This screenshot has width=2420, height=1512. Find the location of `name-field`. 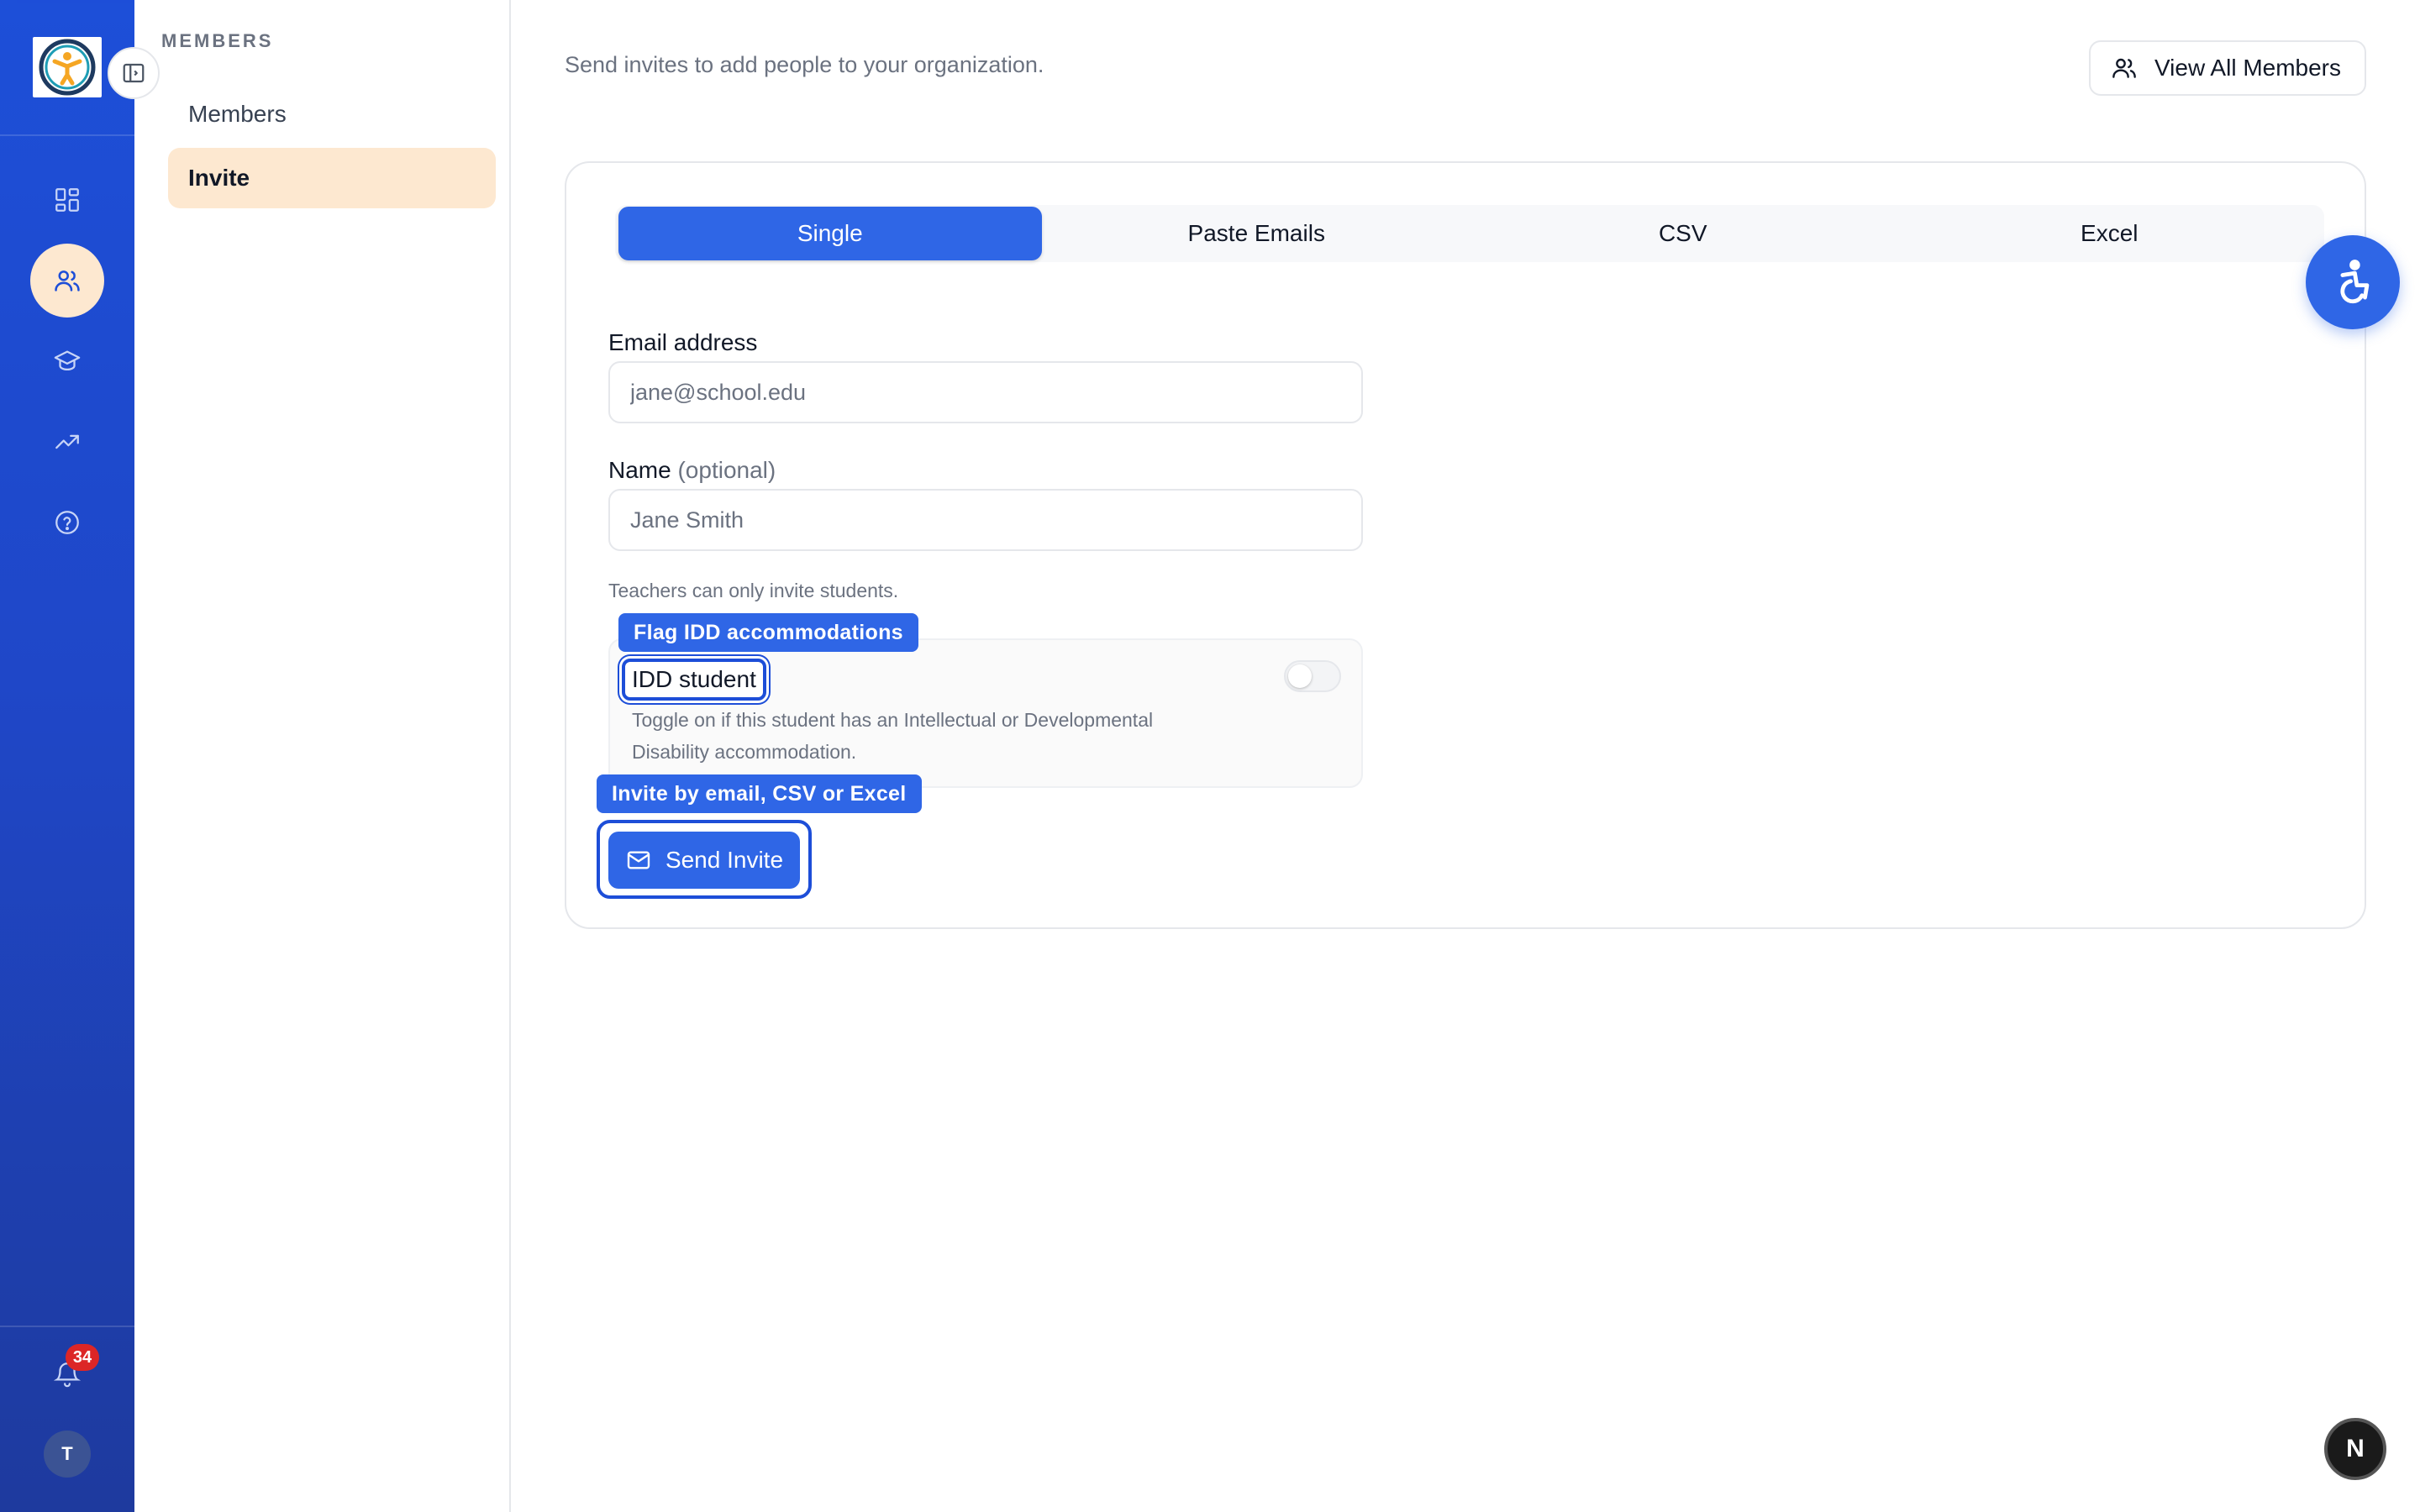

name-field is located at coordinates (986, 520).